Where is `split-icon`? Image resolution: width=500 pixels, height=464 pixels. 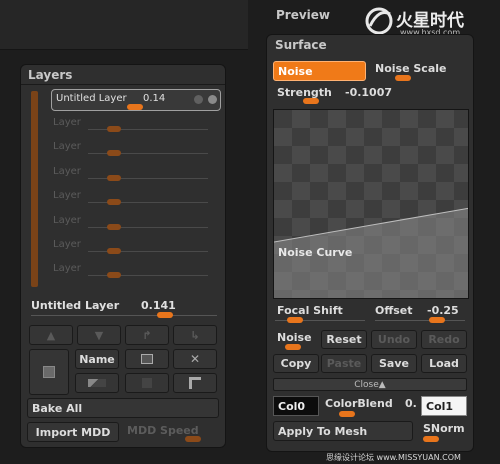
split-icon is located at coordinates (147, 383).